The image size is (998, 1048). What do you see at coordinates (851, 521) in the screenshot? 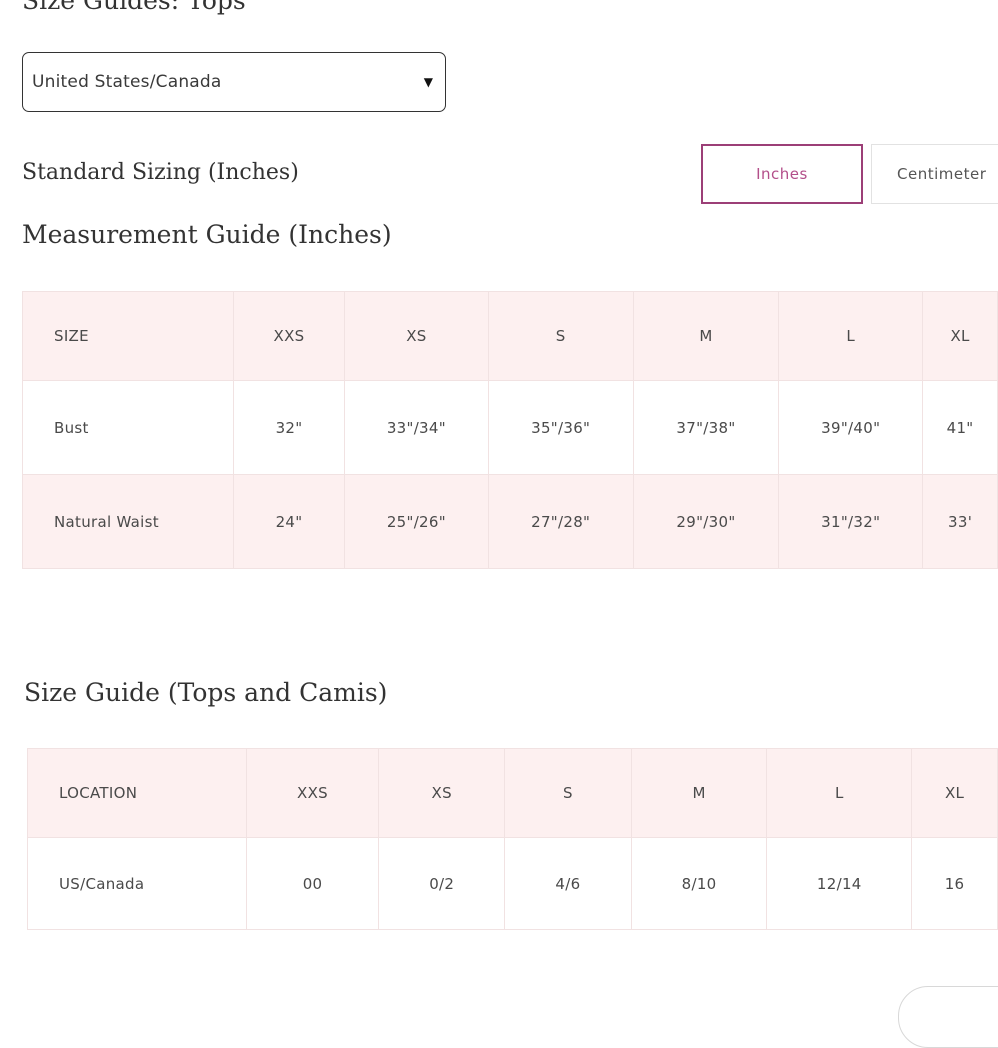
I see `table-cell: 31"/32"` at bounding box center [851, 521].